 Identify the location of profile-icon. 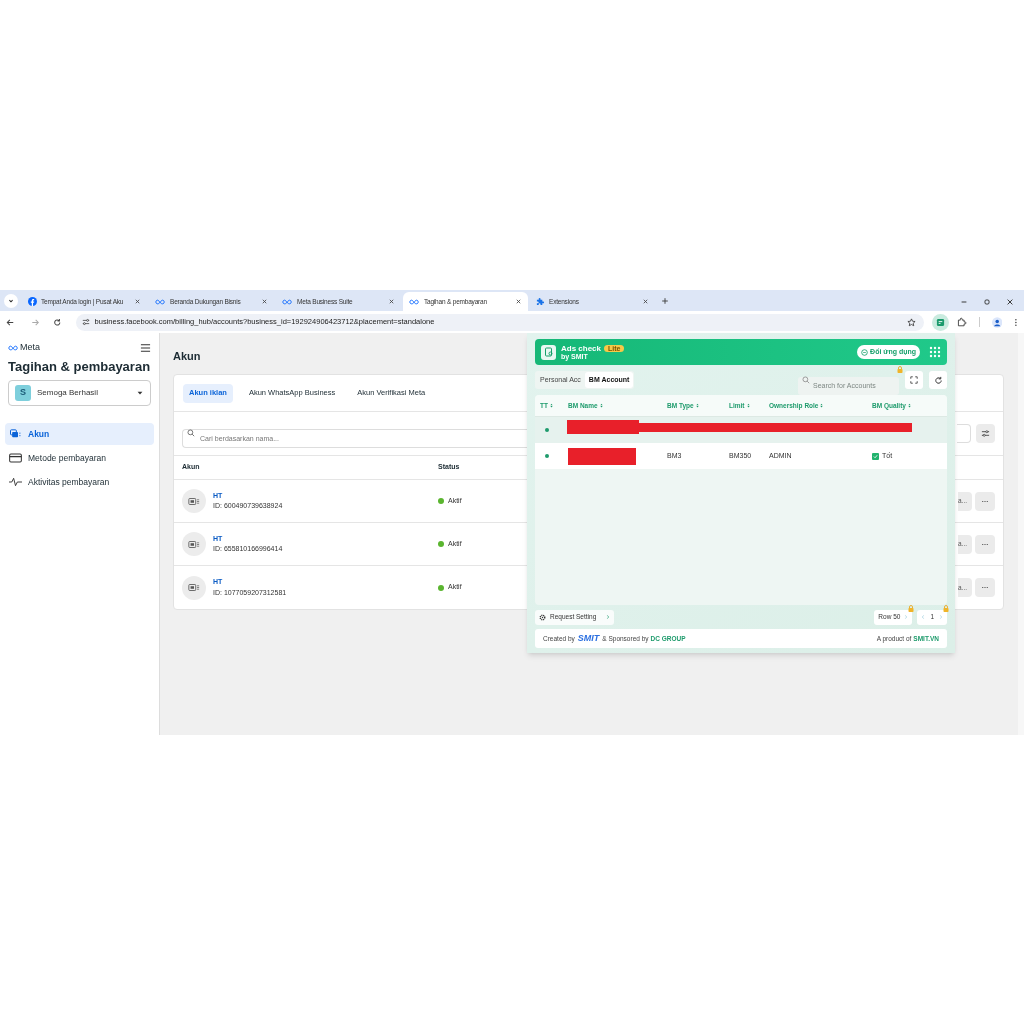
(997, 322).